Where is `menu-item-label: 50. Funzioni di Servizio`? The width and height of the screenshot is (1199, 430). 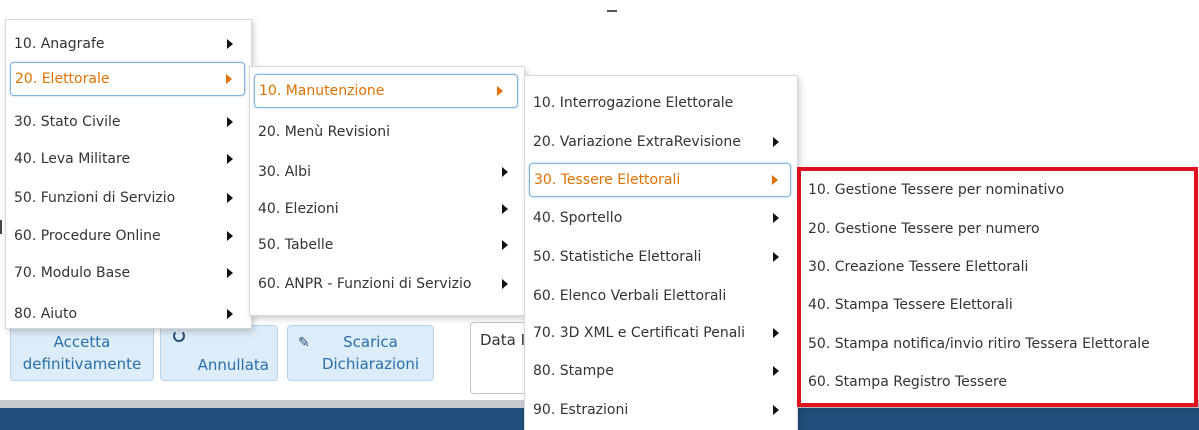 menu-item-label: 50. Funzioni di Servizio is located at coordinates (95, 198).